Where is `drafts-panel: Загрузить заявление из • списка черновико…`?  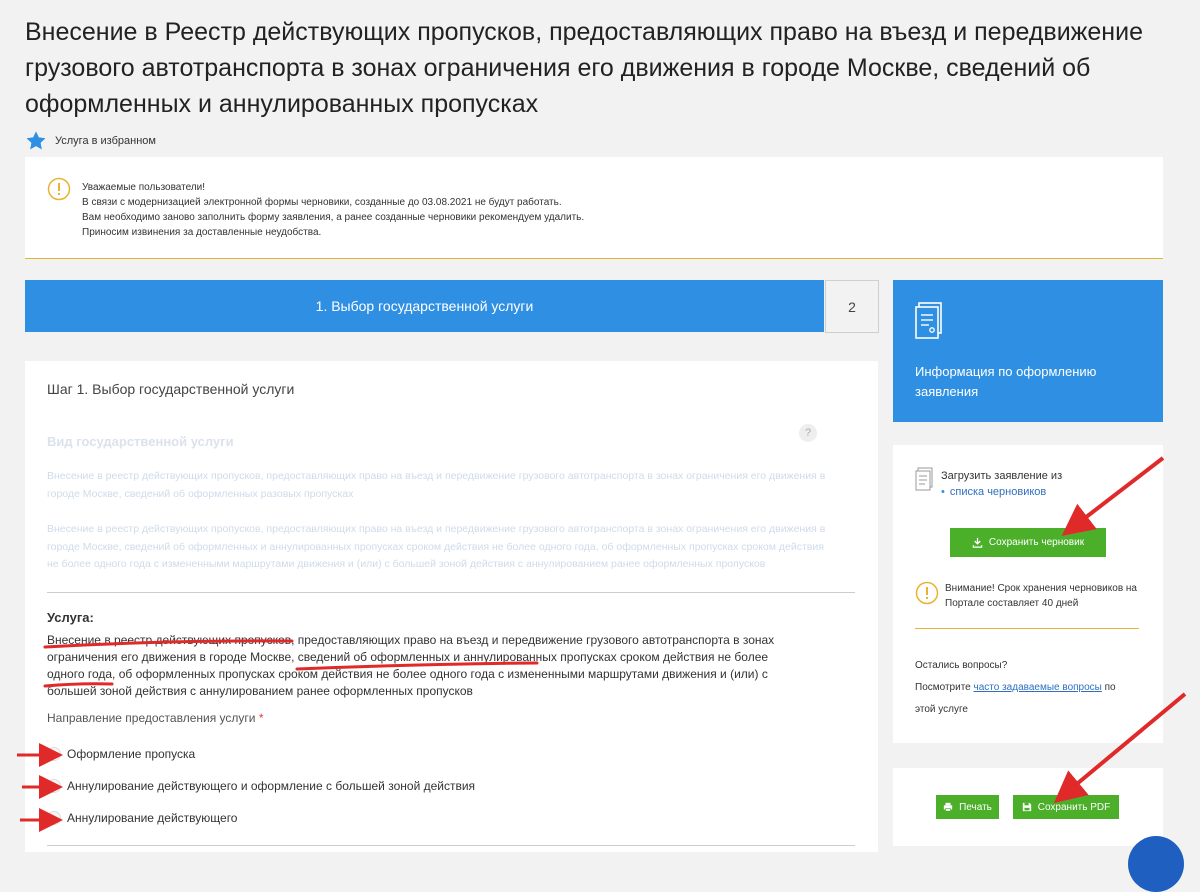 drafts-panel: Загрузить заявление из • списка черновико… is located at coordinates (1028, 594).